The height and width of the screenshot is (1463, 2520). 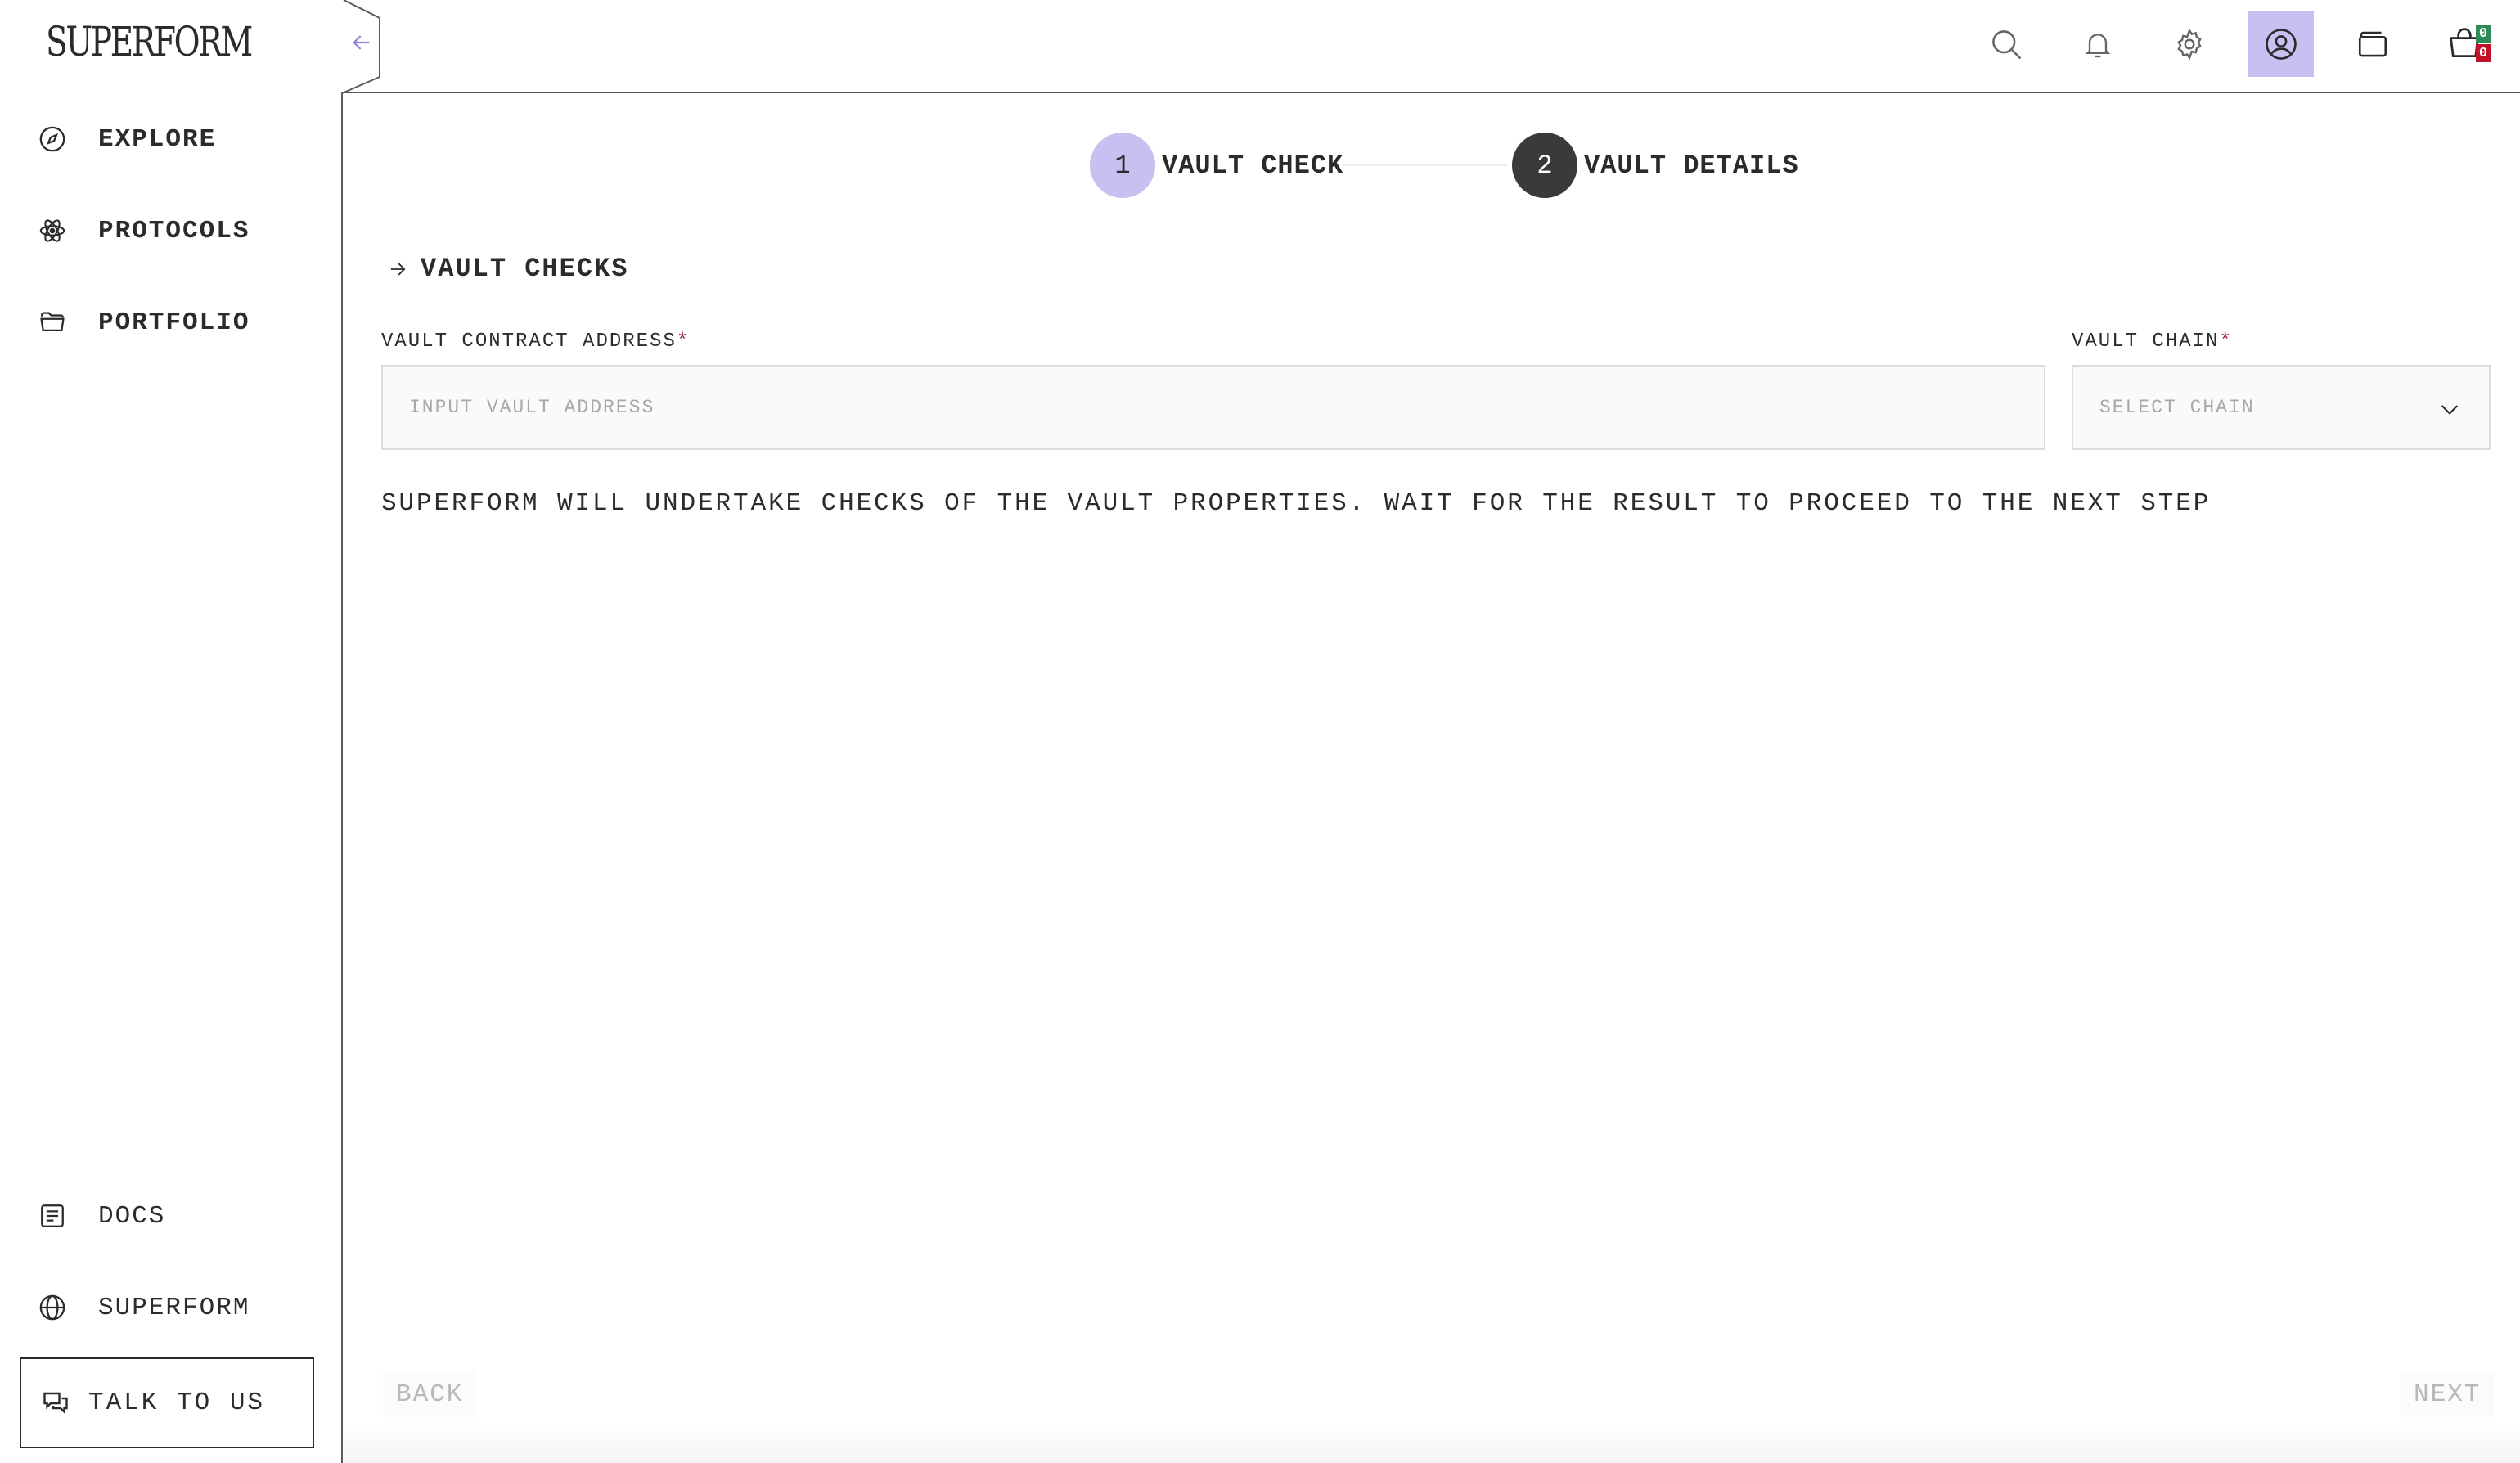 What do you see at coordinates (174, 231) in the screenshot?
I see `sidebar-item-label: PROTOCOLS` at bounding box center [174, 231].